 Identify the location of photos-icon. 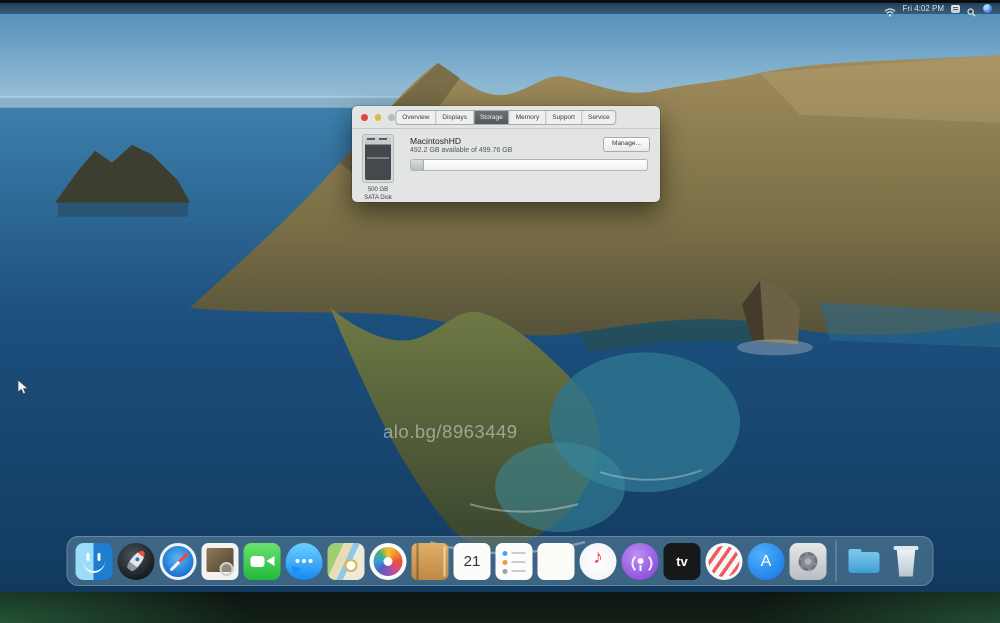
(388, 561).